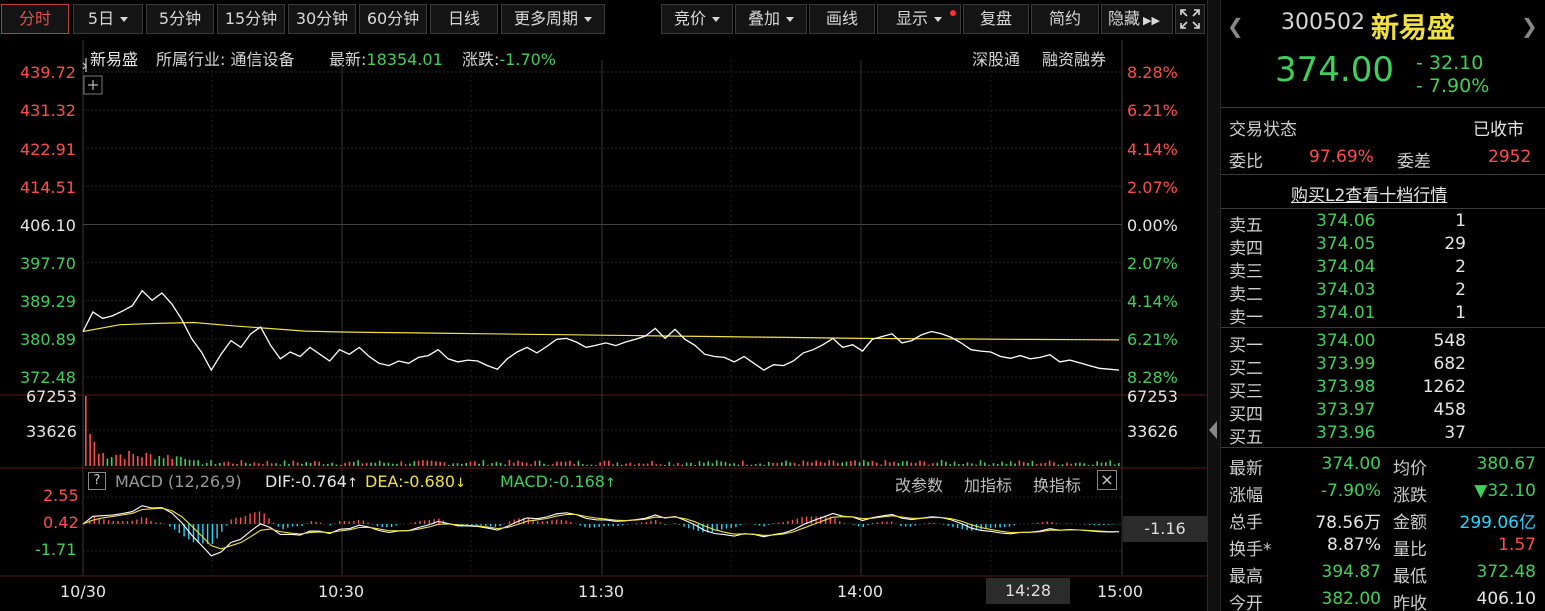 Image resolution: width=1545 pixels, height=611 pixels. I want to click on add-indicator-button: 加指标, so click(988, 484).